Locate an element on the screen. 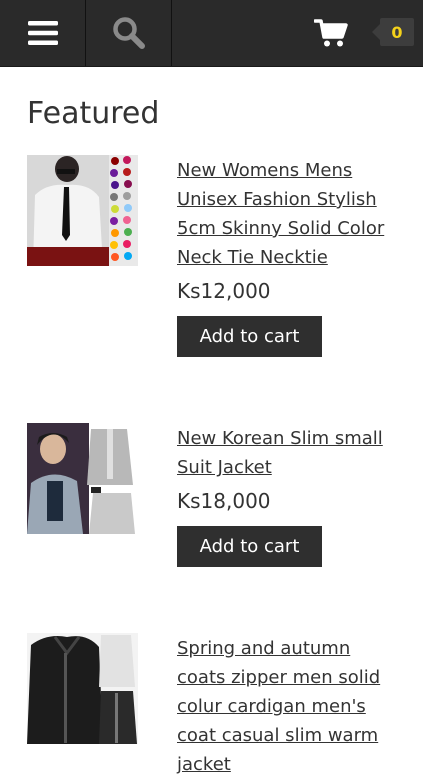  cart-count: 0 is located at coordinates (397, 32).